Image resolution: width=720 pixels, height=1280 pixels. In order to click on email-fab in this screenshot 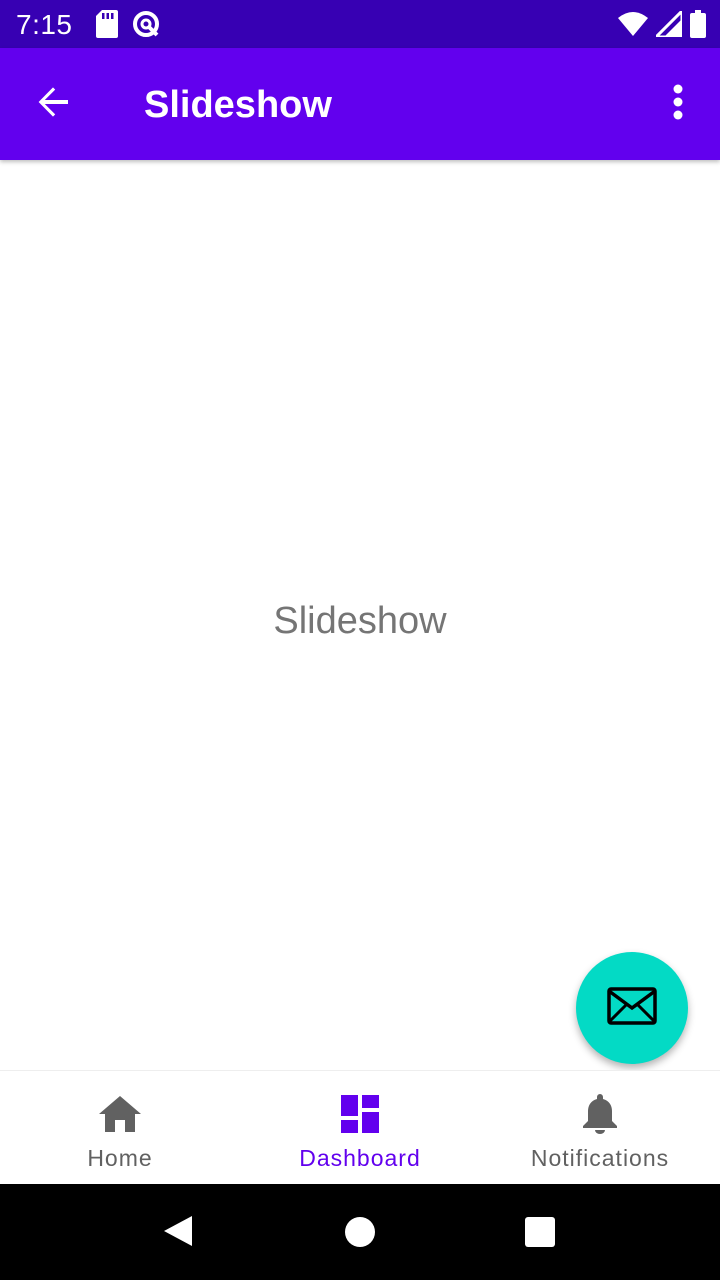, I will do `click(632, 1008)`.